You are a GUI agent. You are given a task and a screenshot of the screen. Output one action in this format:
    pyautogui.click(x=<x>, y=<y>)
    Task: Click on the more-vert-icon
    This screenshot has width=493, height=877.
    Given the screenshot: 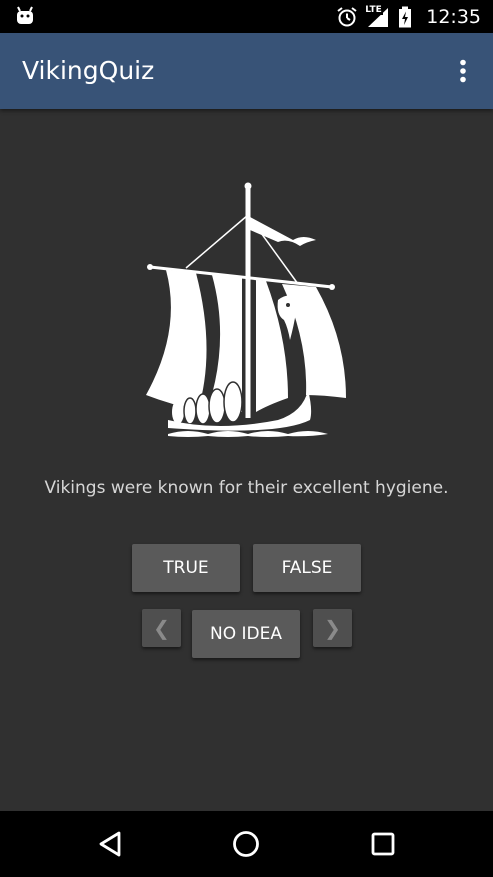 What is the action you would take?
    pyautogui.click(x=463, y=71)
    